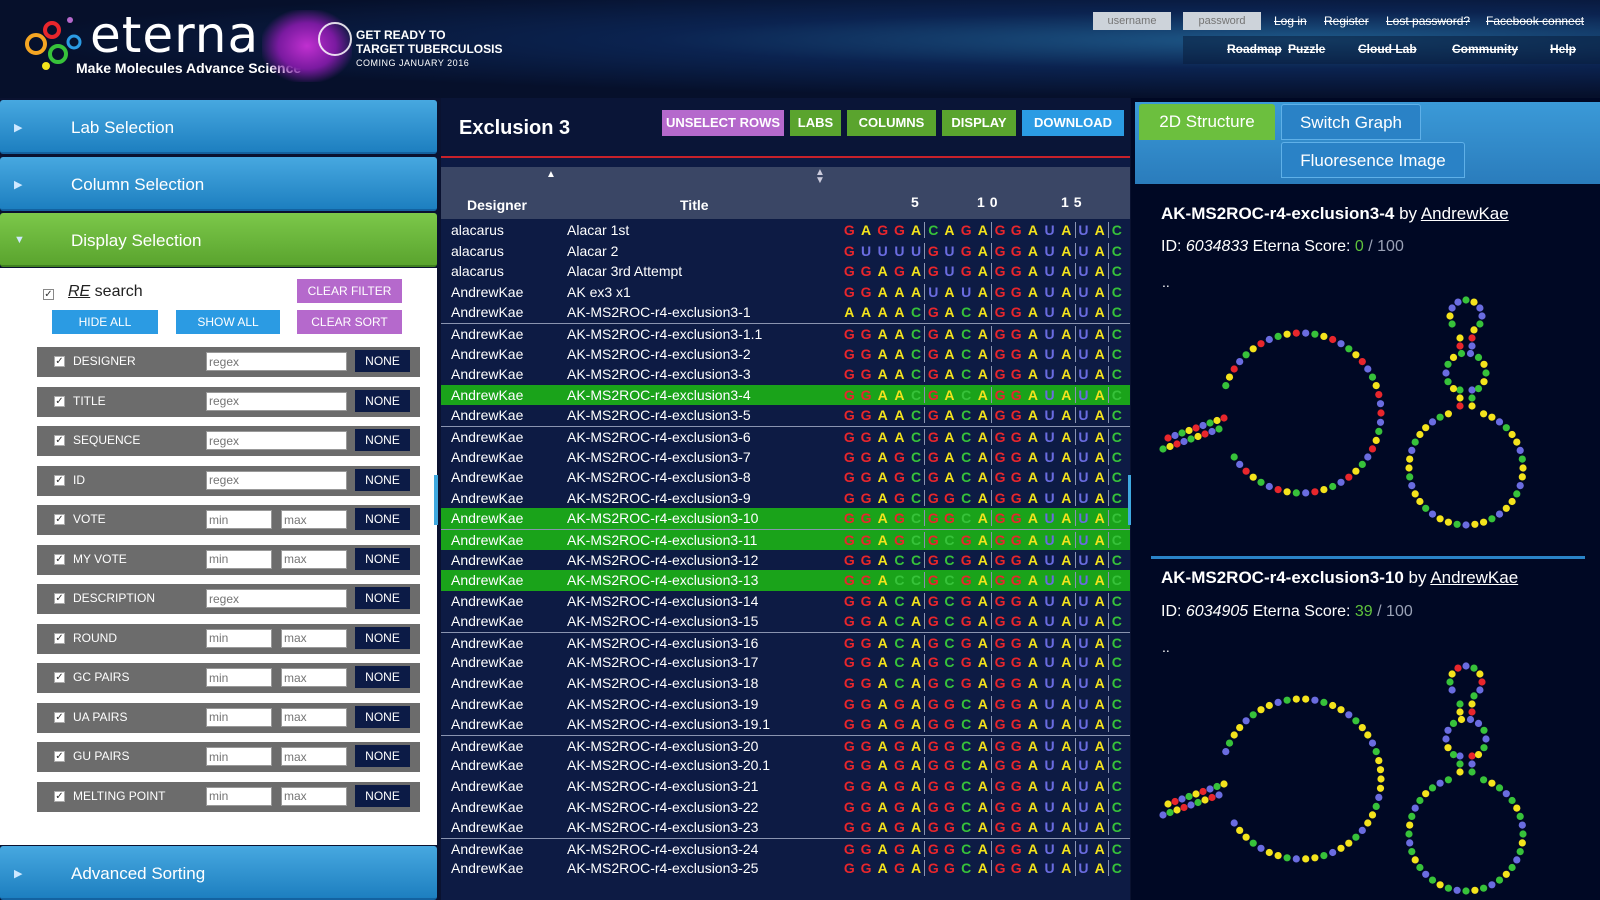  Describe the element at coordinates (599, 292) in the screenshot. I see `row-title: AK ex3 x1` at that location.